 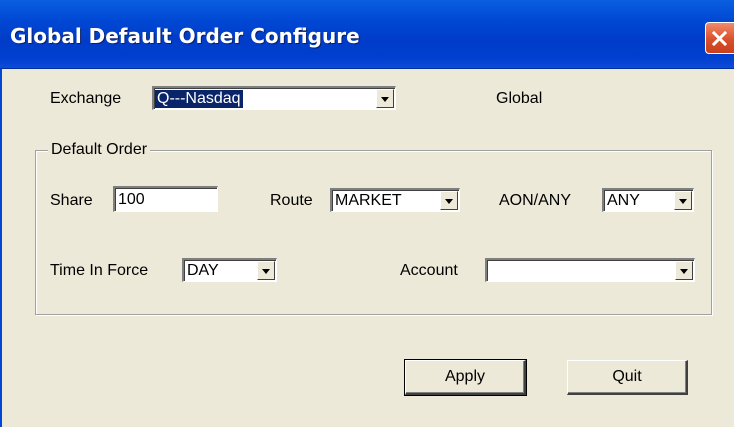 What do you see at coordinates (291, 200) in the screenshot?
I see `route-label: Route` at bounding box center [291, 200].